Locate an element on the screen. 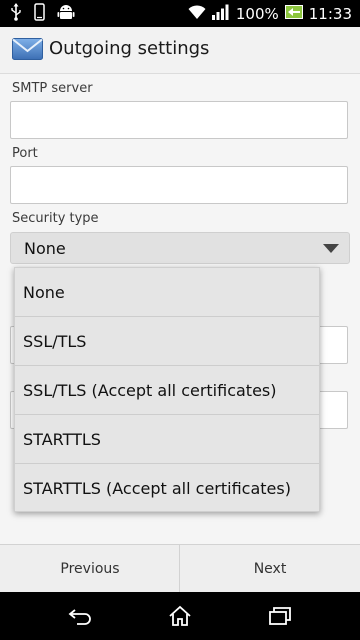 This screenshot has width=360, height=640. dropdown-option: None is located at coordinates (167, 292).